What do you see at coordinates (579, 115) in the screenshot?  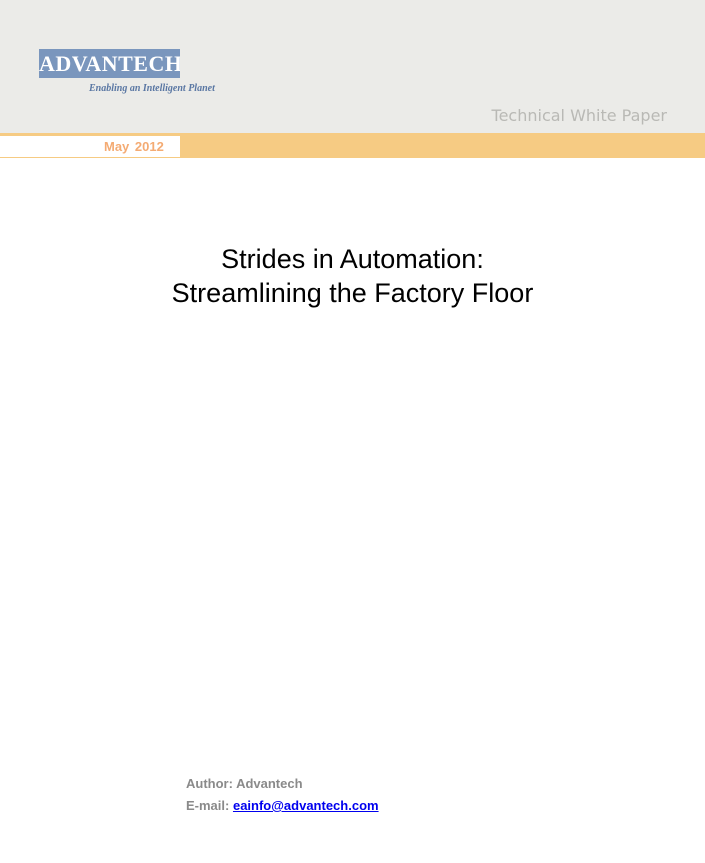 I see `document-type-label: Technical White Paper` at bounding box center [579, 115].